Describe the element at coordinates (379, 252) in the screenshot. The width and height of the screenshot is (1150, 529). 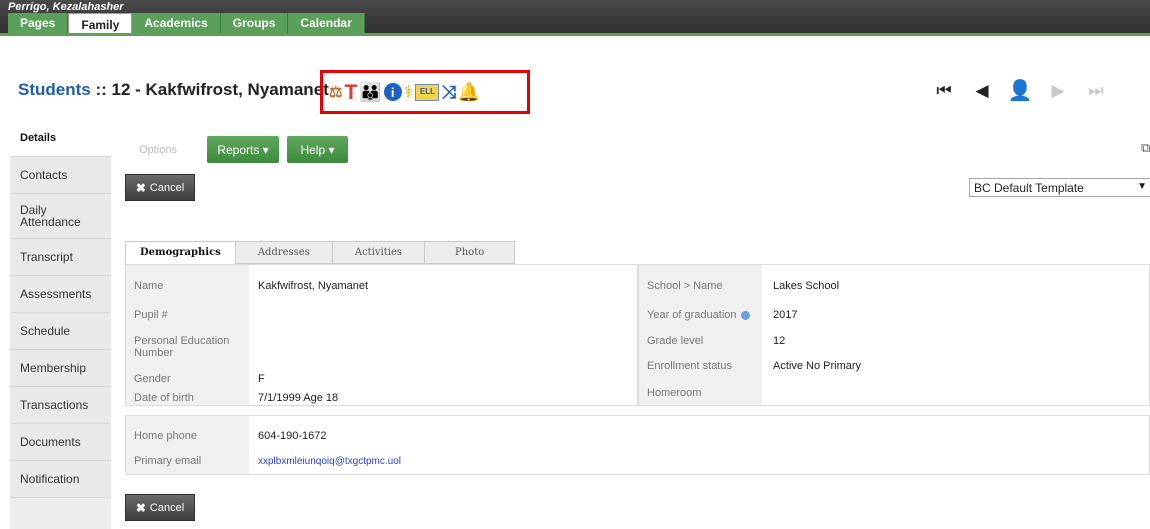
I see `subtab-activities: Activities` at that location.